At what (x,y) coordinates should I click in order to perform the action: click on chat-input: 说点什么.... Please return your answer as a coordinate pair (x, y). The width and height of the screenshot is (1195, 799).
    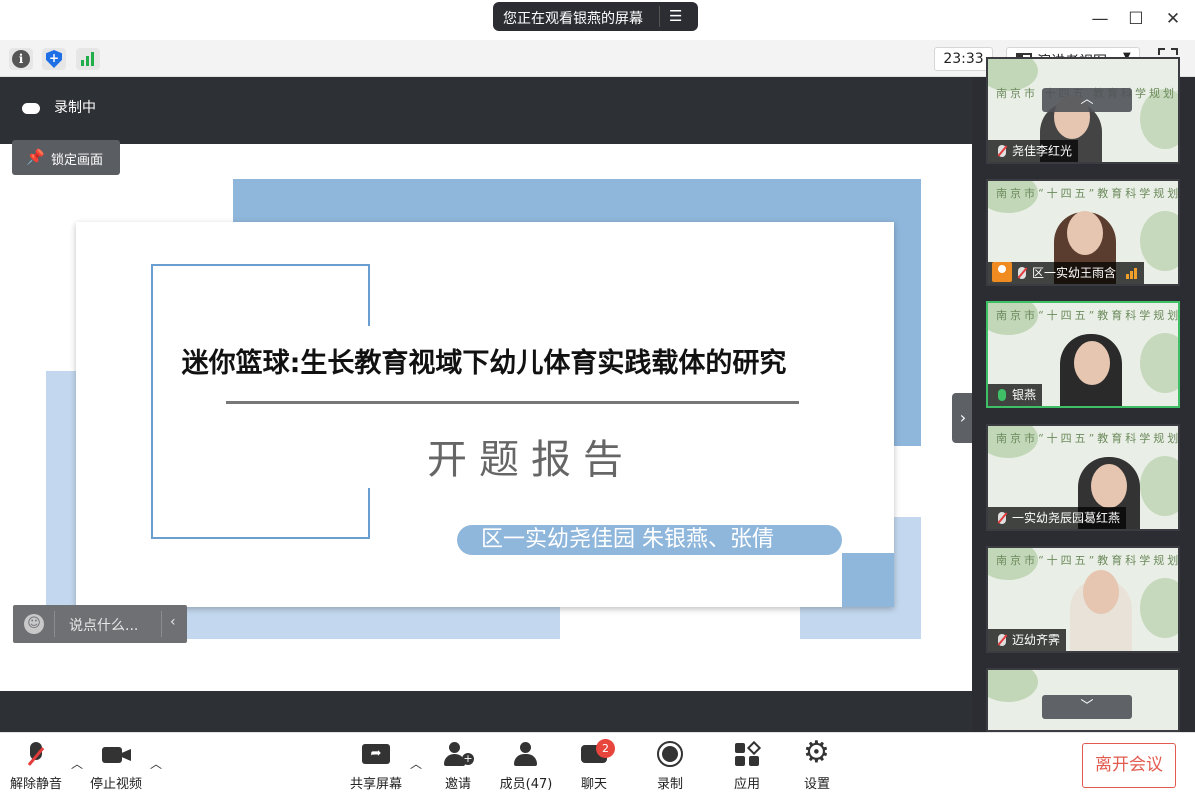
    Looking at the image, I should click on (103, 625).